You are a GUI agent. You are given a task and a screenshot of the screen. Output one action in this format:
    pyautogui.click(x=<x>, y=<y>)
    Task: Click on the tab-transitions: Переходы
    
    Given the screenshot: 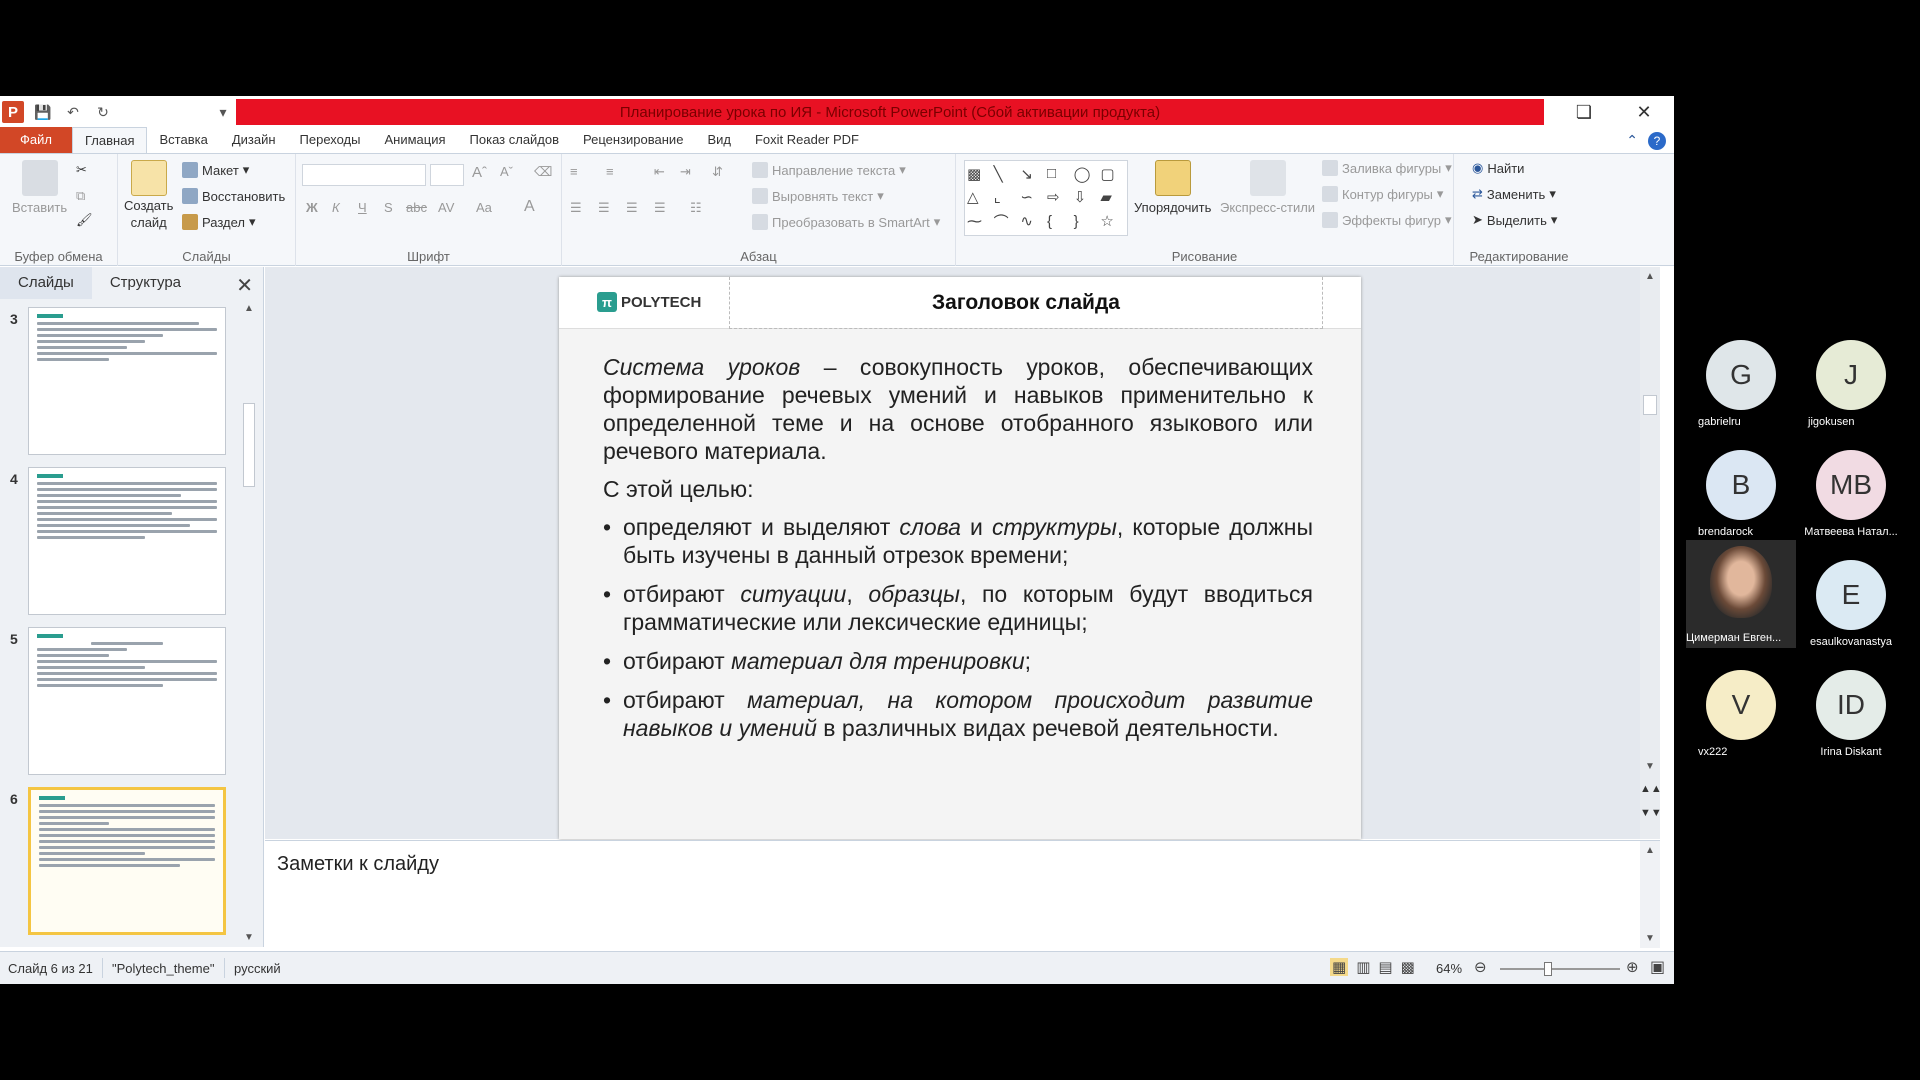 What is the action you would take?
    pyautogui.click(x=330, y=140)
    